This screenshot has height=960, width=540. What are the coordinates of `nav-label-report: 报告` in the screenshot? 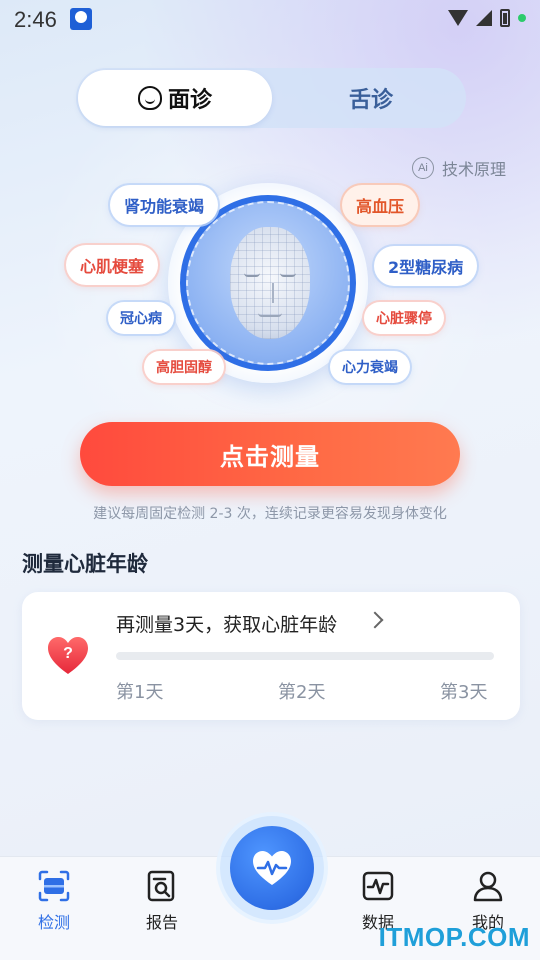 It's located at (161, 922).